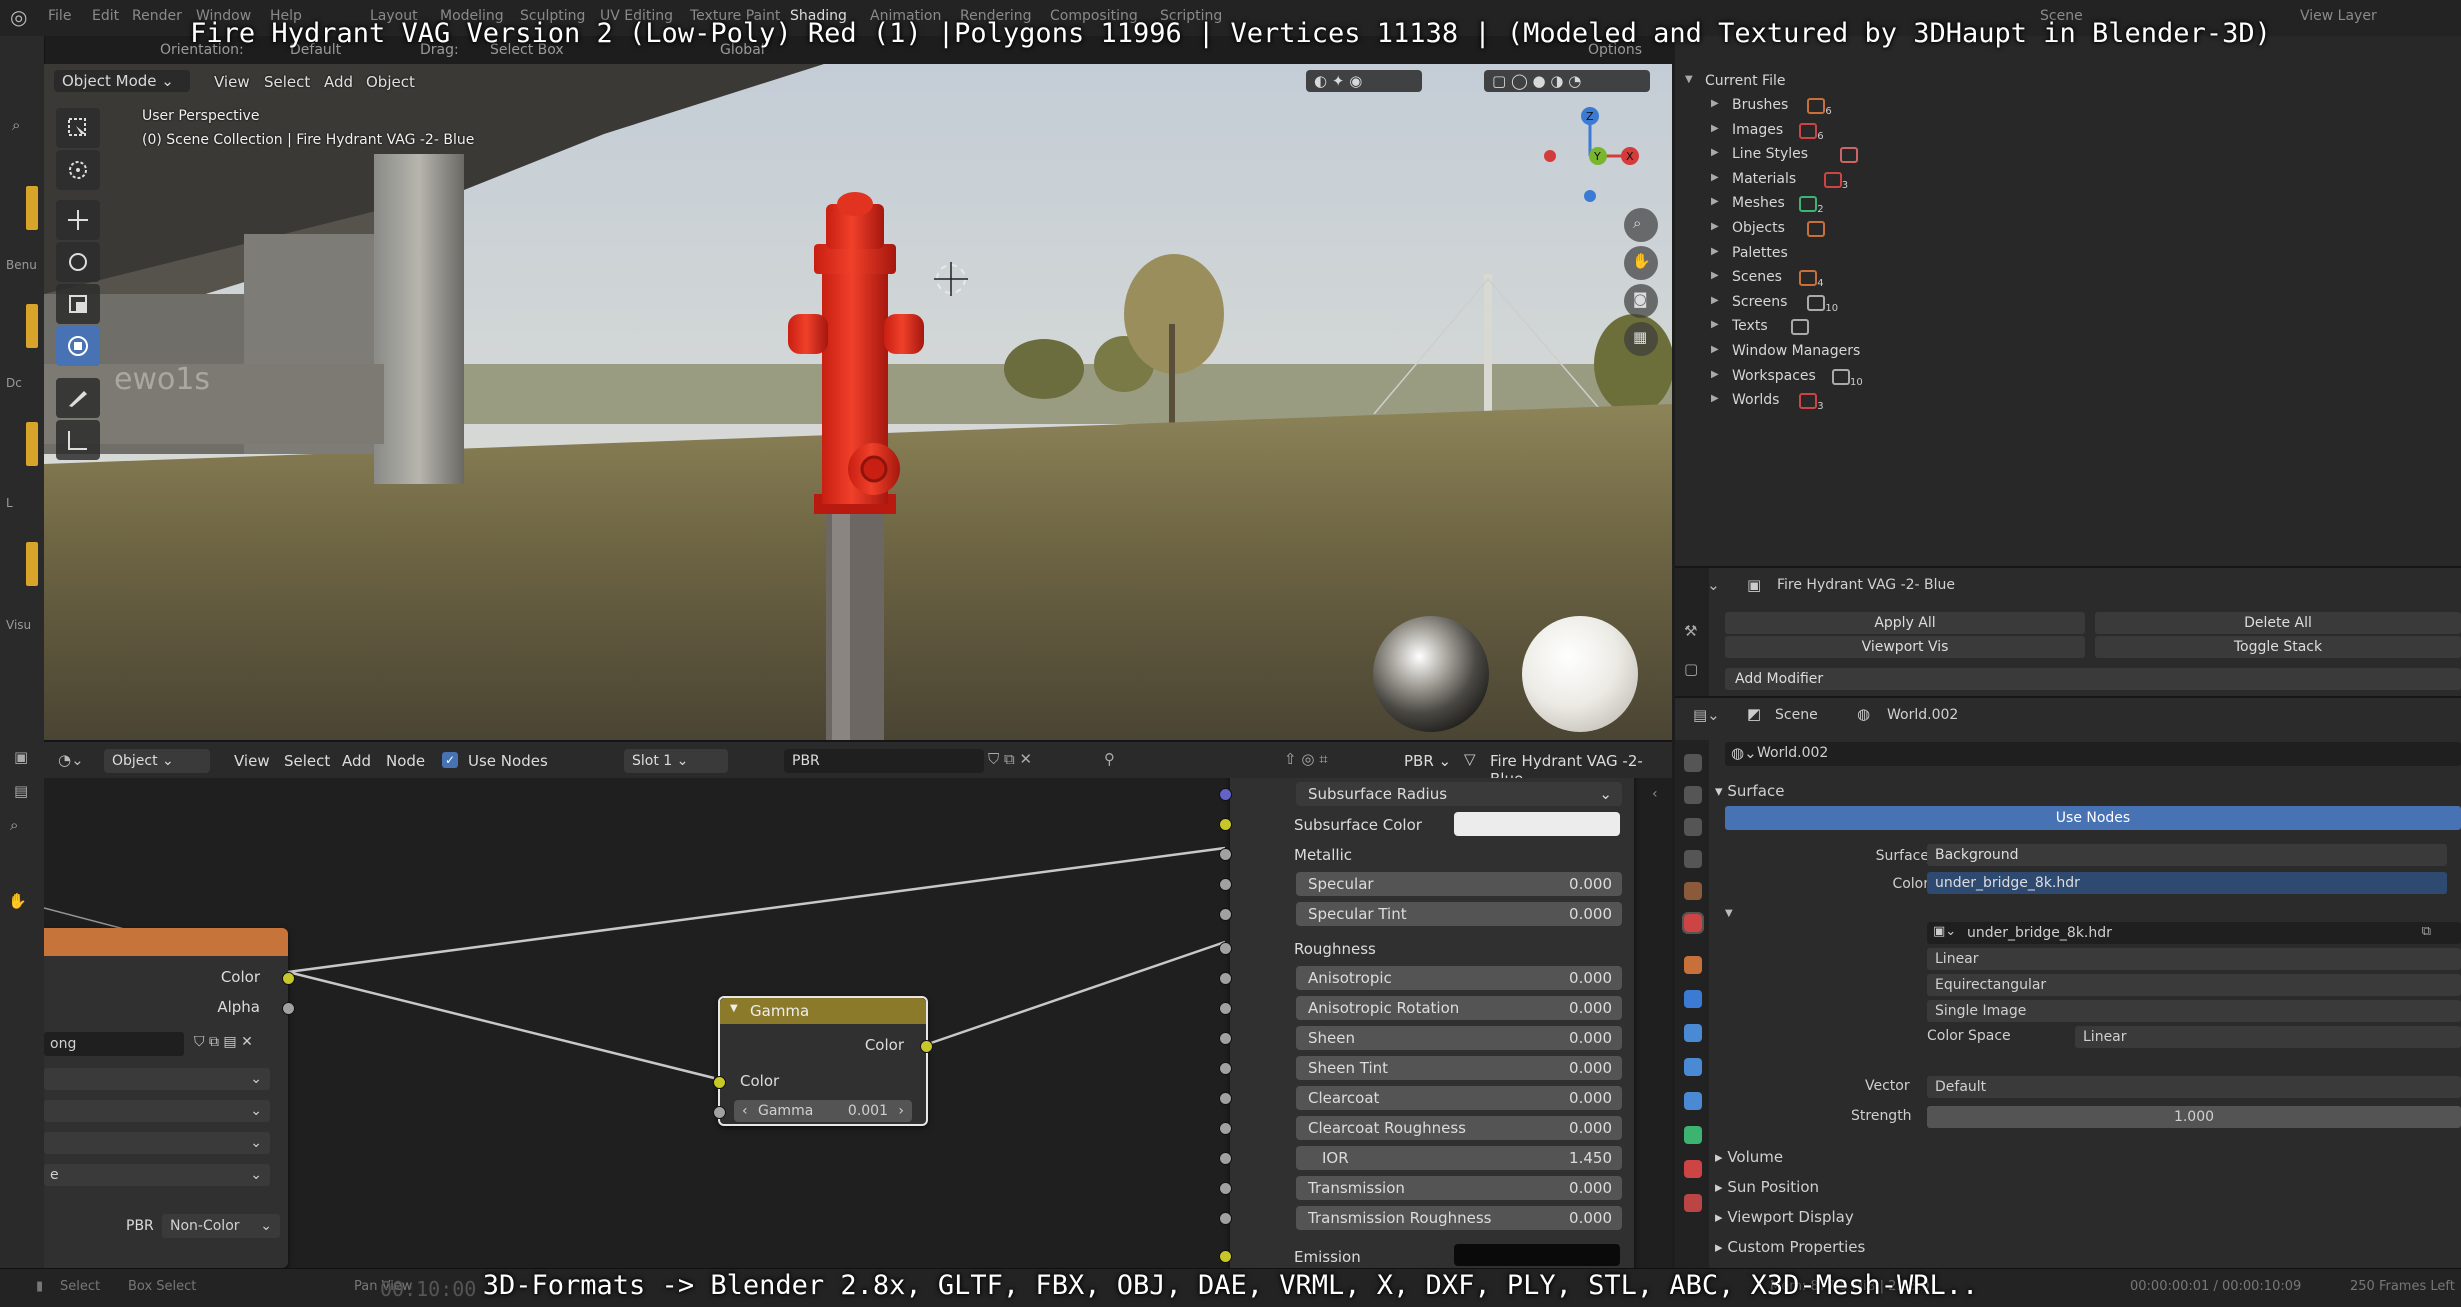  What do you see at coordinates (676, 761) in the screenshot?
I see `slot-select: Slot 1 ⌄` at bounding box center [676, 761].